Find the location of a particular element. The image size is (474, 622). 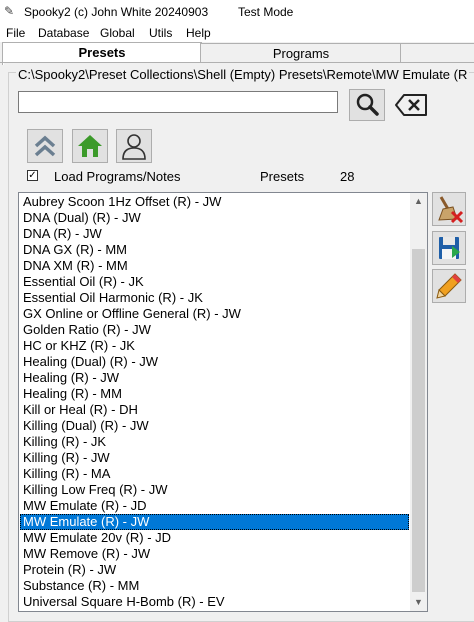

preset-list-item: MW Emulate (R) - JD is located at coordinates (214, 506).